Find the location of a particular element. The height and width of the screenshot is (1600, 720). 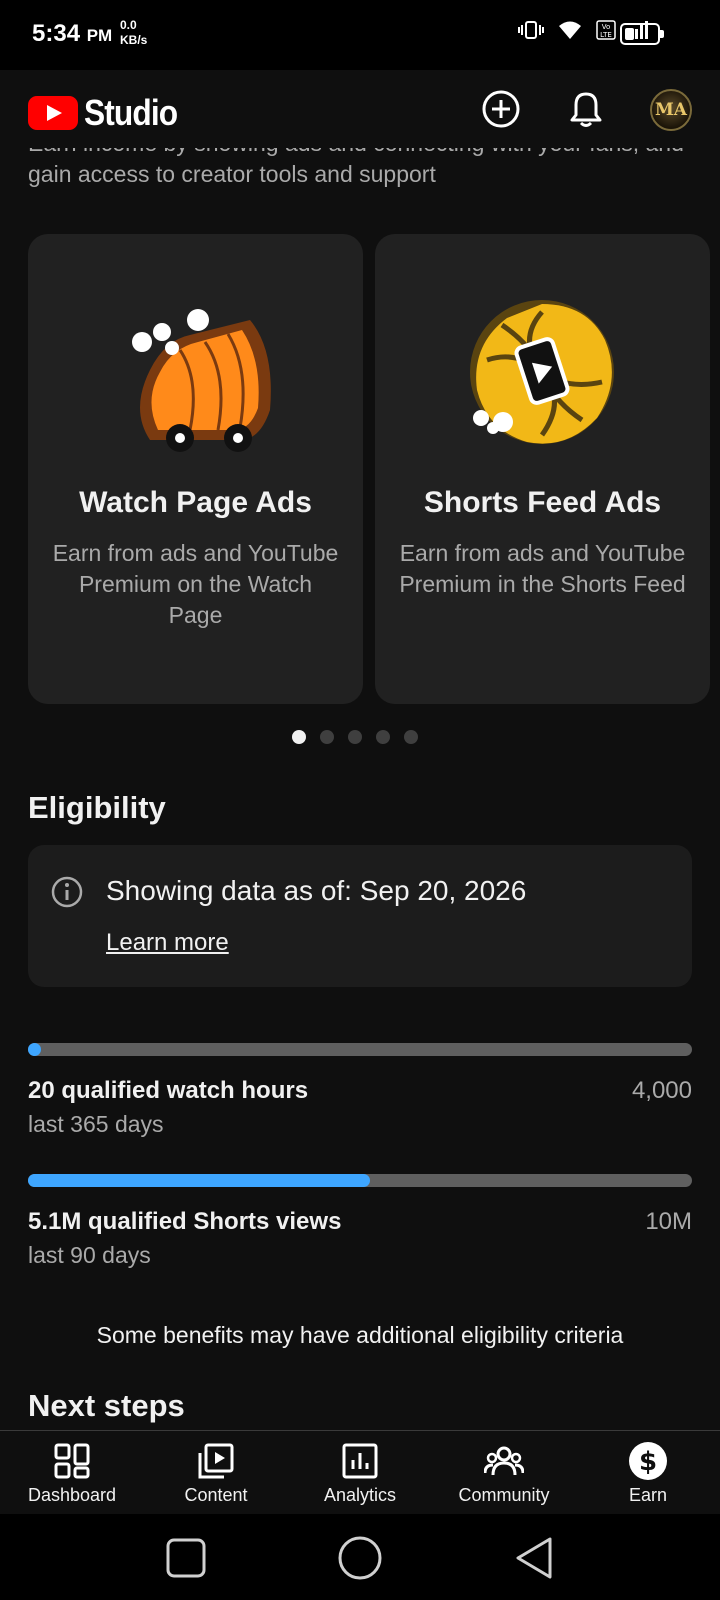

learn-more-link: Learn more is located at coordinates (167, 943).